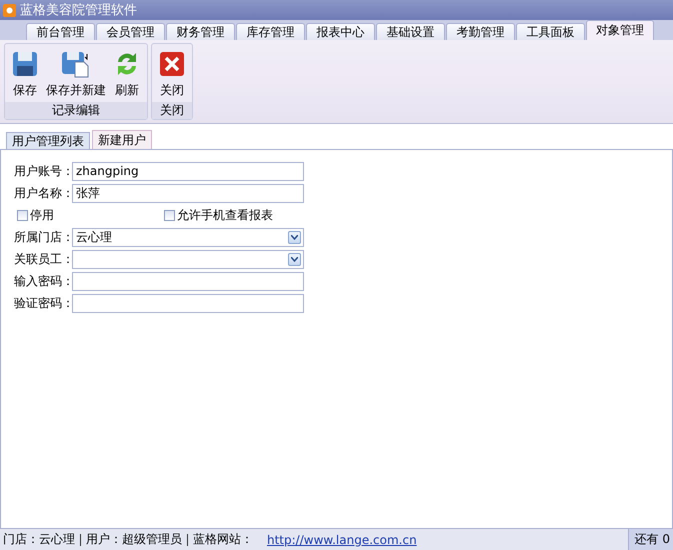 The image size is (673, 550). Describe the element at coordinates (76, 110) in the screenshot. I see `group-title: 记录编辑` at that location.